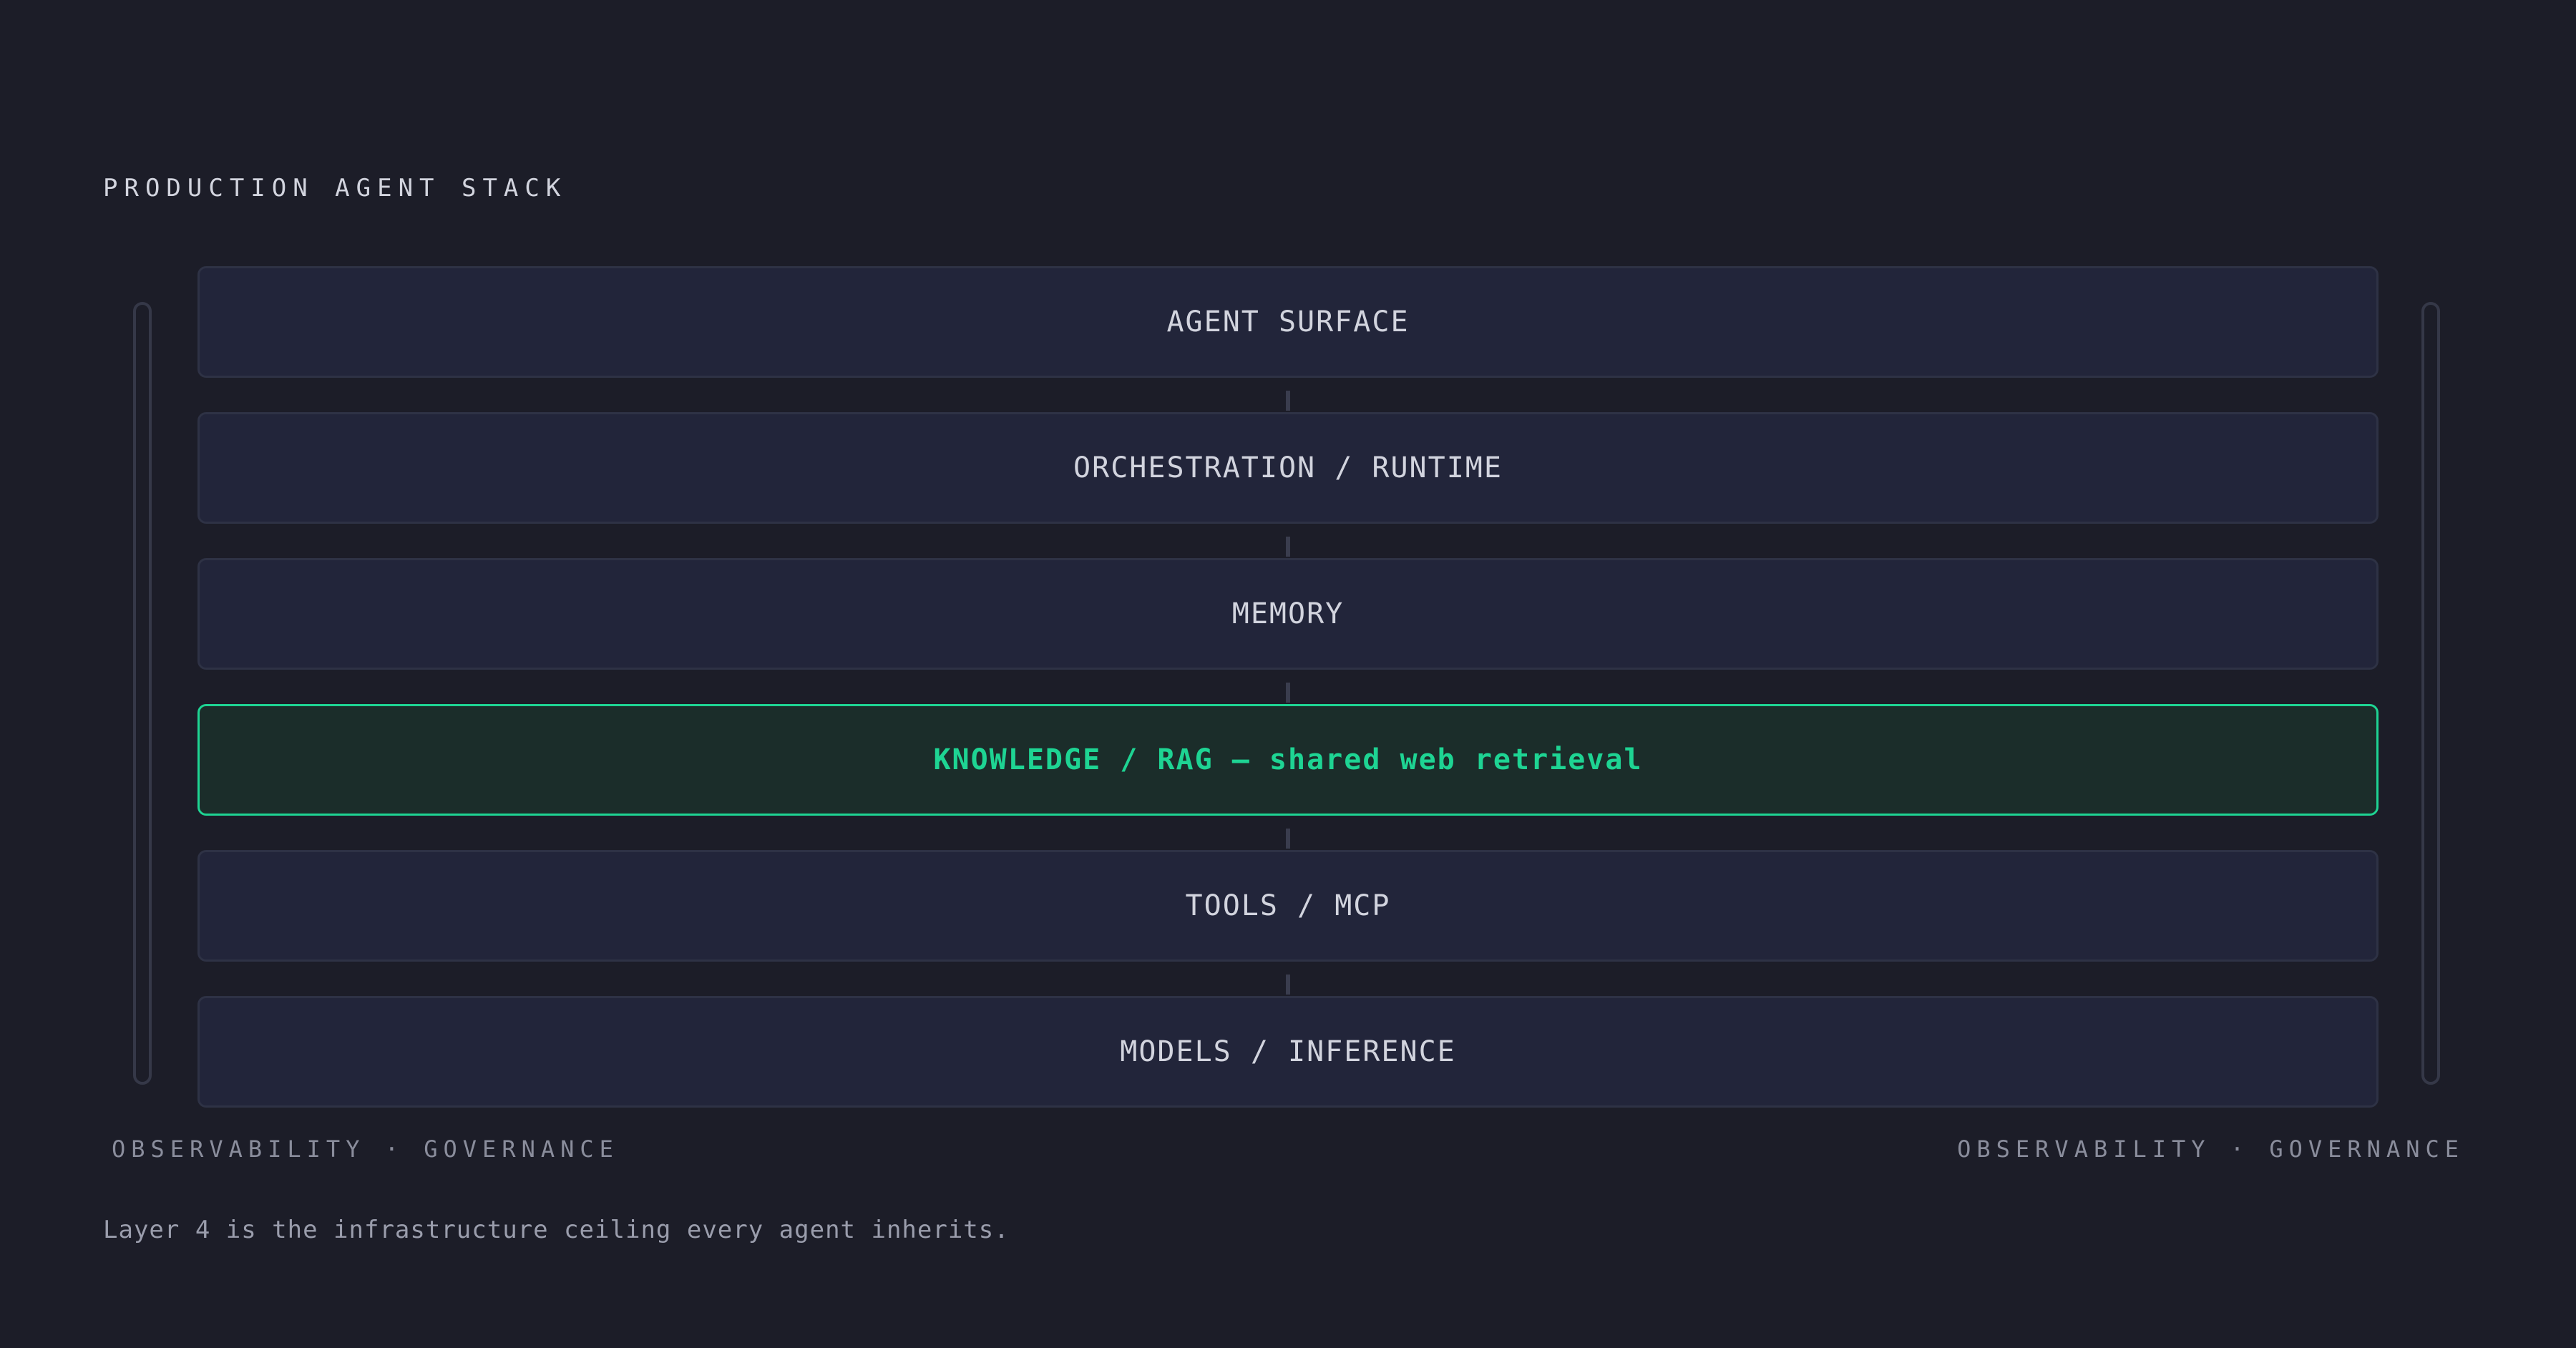  Describe the element at coordinates (365, 1149) in the screenshot. I see `rail-label-left: OBSERVABILITY · GOVERNANCE` at that location.